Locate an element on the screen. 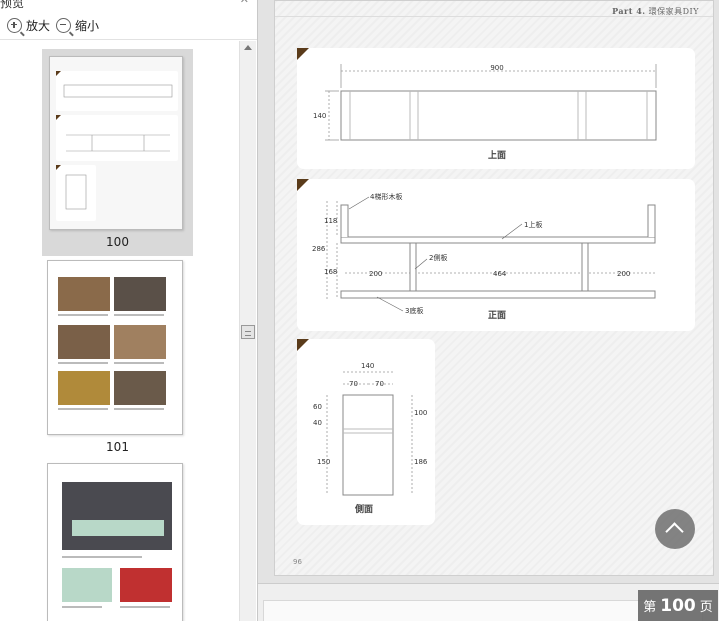 Image resolution: width=719 pixels, height=621 pixels. figure-top-view: 900 140 上面 is located at coordinates (496, 108).